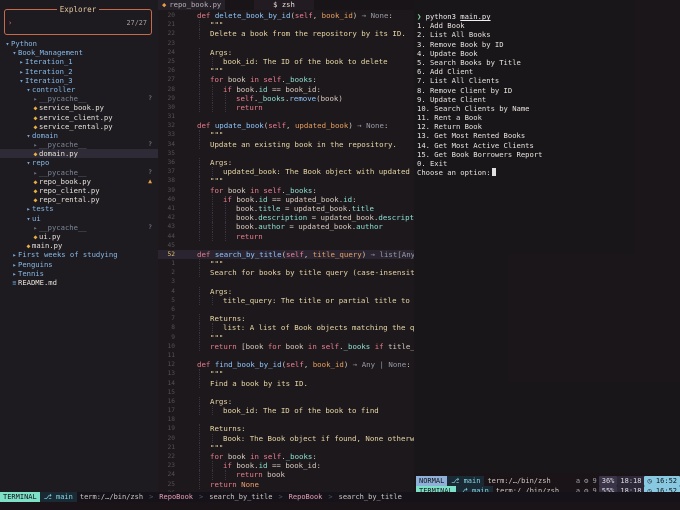 This screenshot has height=510, width=680. What do you see at coordinates (286, 374) in the screenshot?
I see `code-line: 13 """` at bounding box center [286, 374].